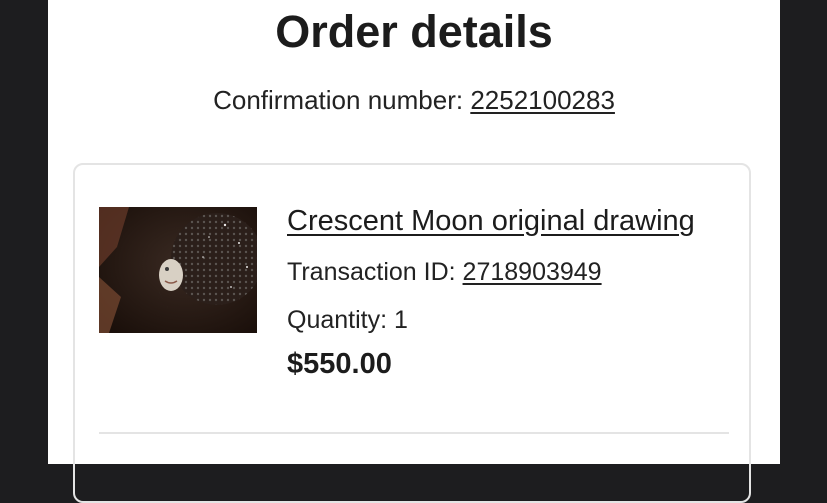 This screenshot has width=827, height=503. What do you see at coordinates (507, 320) in the screenshot?
I see `quantity-row: Quantity: 1` at bounding box center [507, 320].